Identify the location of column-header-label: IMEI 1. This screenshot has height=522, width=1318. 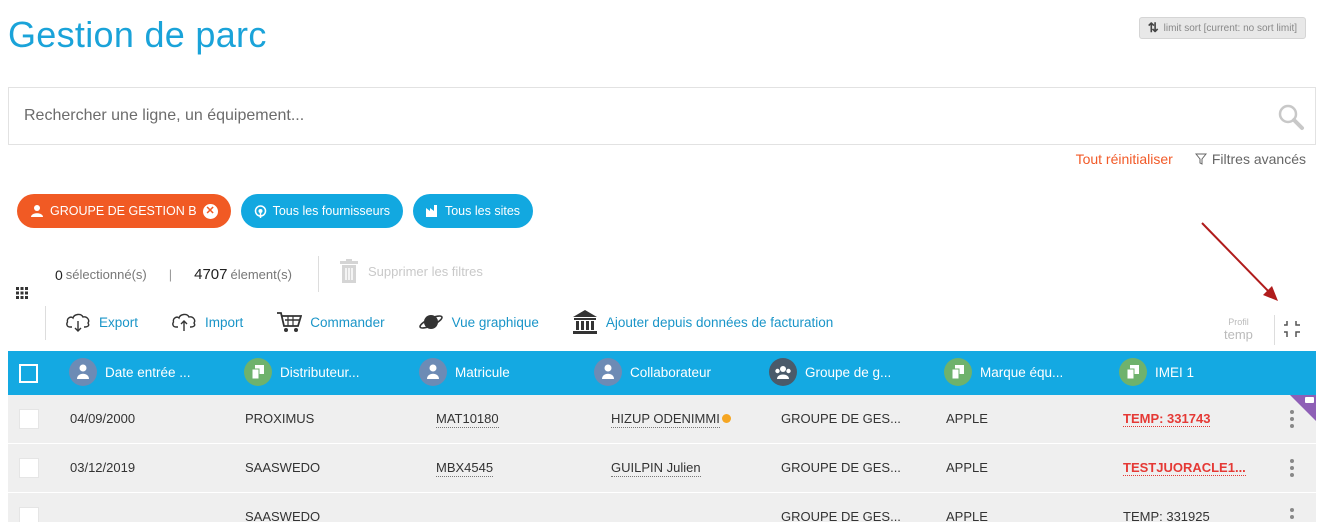
(1175, 372).